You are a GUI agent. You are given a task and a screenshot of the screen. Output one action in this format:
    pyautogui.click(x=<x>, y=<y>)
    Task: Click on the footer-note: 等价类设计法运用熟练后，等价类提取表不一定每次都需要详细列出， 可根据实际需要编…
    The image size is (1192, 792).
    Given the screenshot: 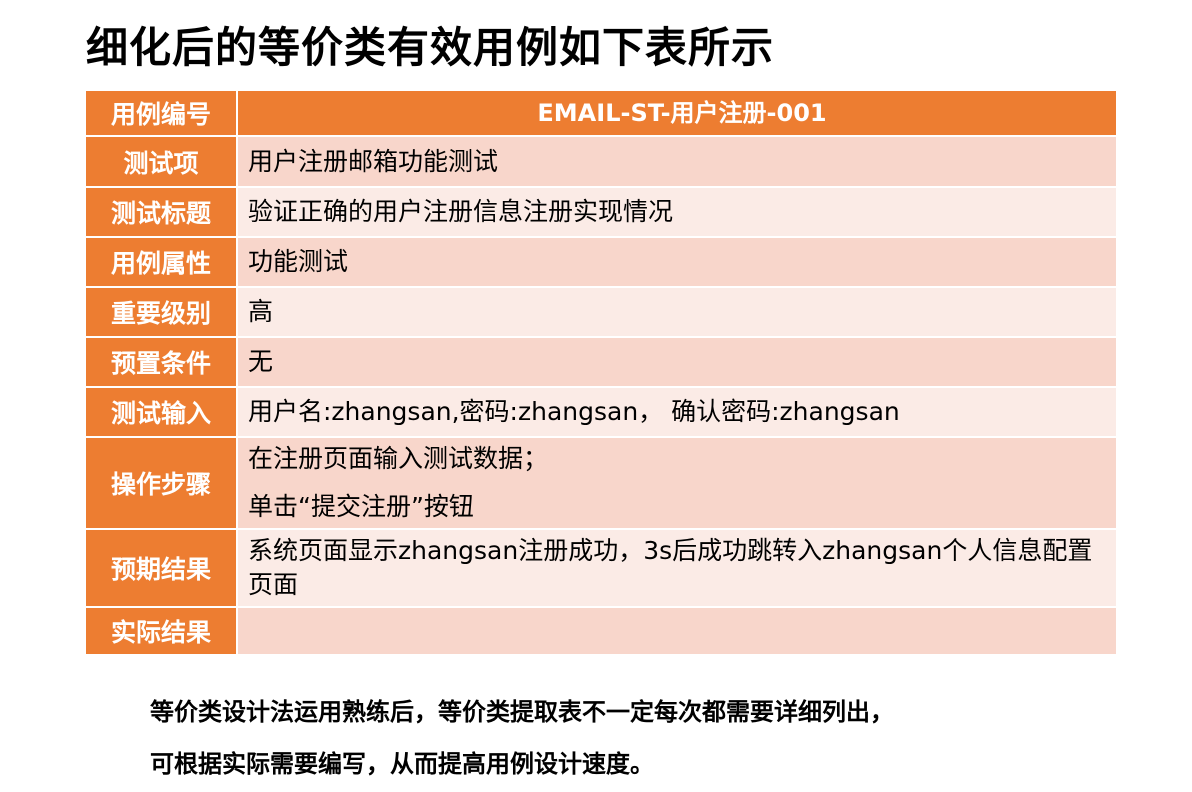 What is the action you would take?
    pyautogui.click(x=522, y=738)
    